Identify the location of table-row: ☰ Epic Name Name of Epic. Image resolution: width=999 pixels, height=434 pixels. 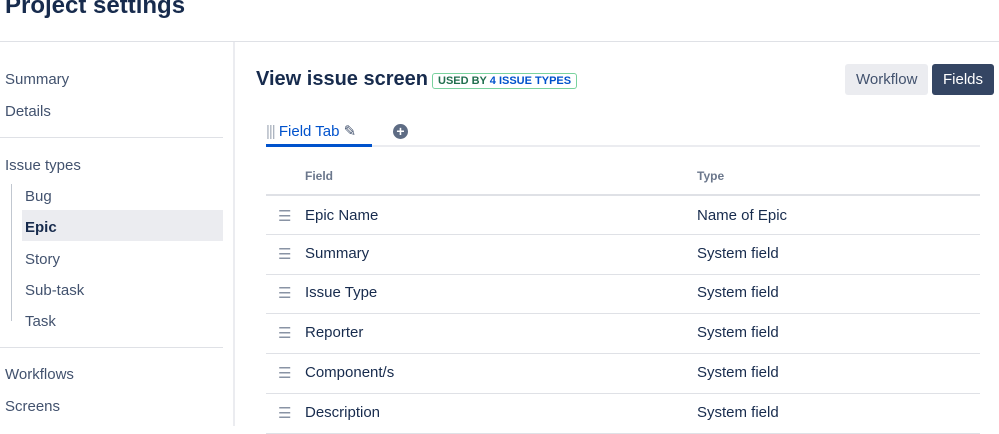
(623, 214).